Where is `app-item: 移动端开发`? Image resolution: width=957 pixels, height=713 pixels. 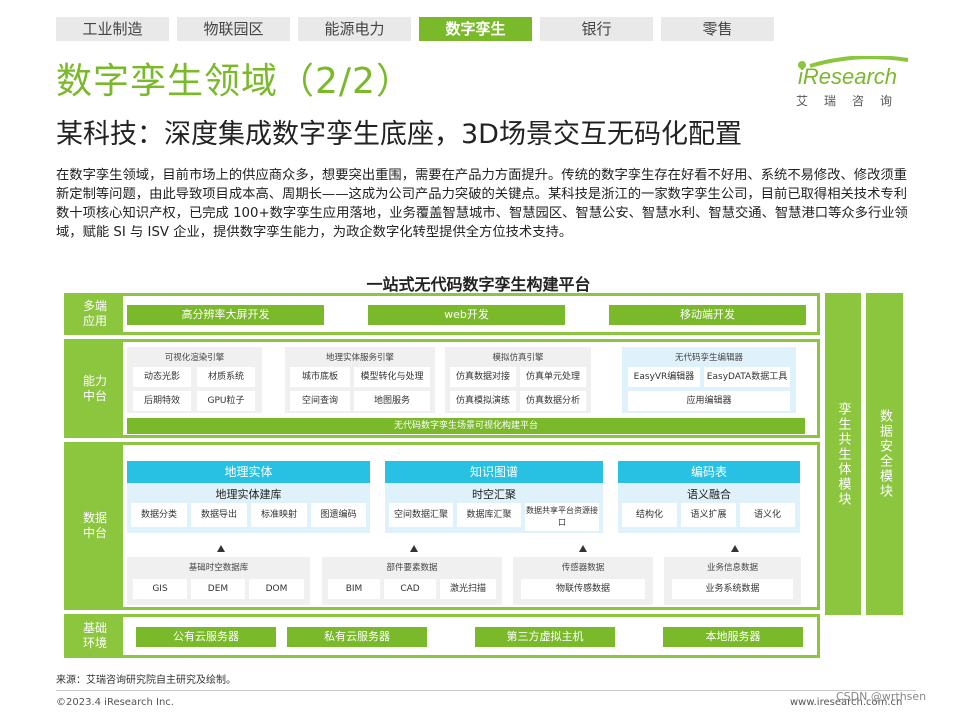
app-item: 移动端开发 is located at coordinates (707, 315).